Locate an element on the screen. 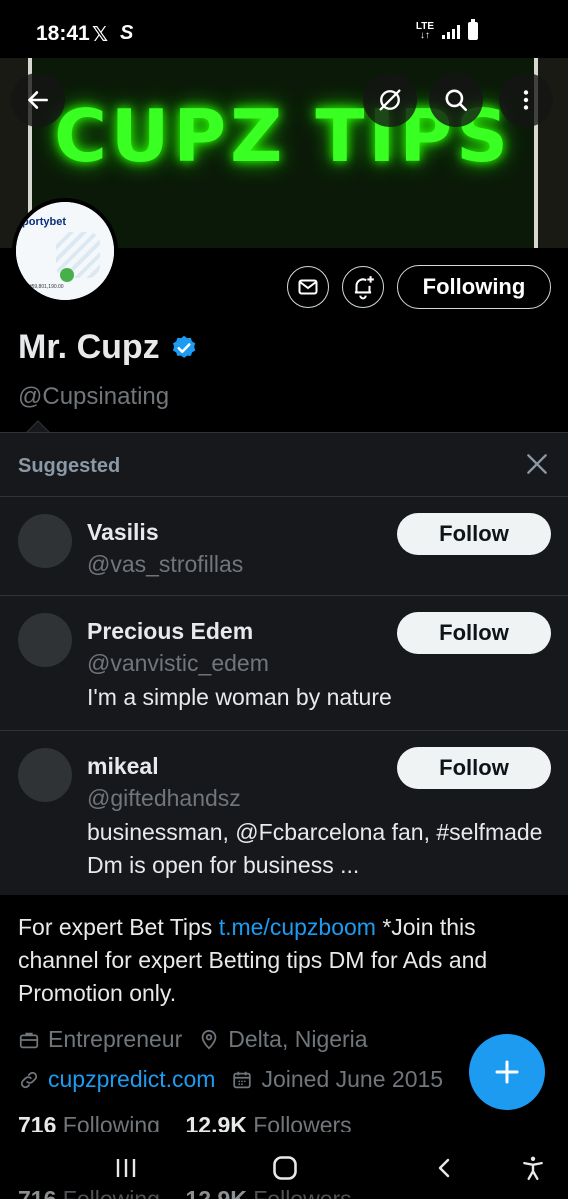 Image resolution: width=568 pixels, height=1199 pixels. battery-icon is located at coordinates (473, 29).